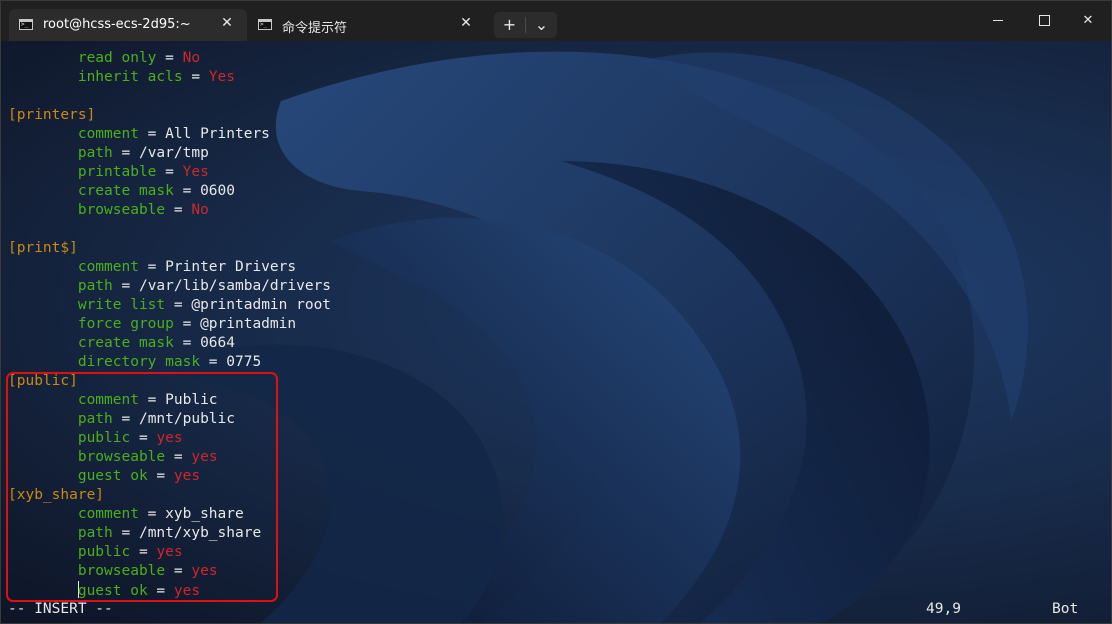  Describe the element at coordinates (556, 609) in the screenshot. I see `vim-status-bar: -- INSERT -- 49,9 Bot` at that location.